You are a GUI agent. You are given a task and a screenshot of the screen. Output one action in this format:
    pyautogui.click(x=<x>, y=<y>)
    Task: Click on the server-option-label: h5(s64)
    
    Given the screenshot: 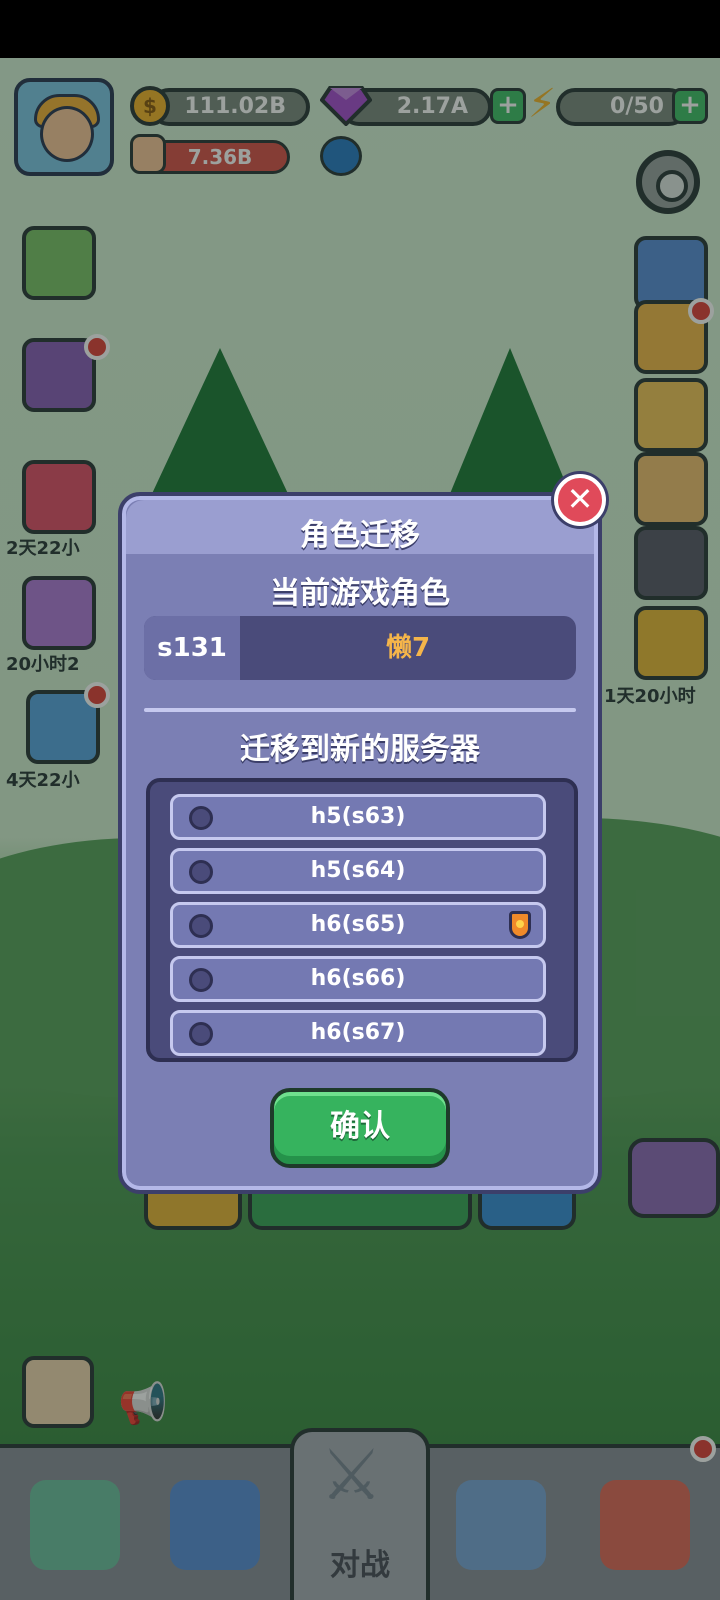 What is the action you would take?
    pyautogui.click(x=358, y=870)
    